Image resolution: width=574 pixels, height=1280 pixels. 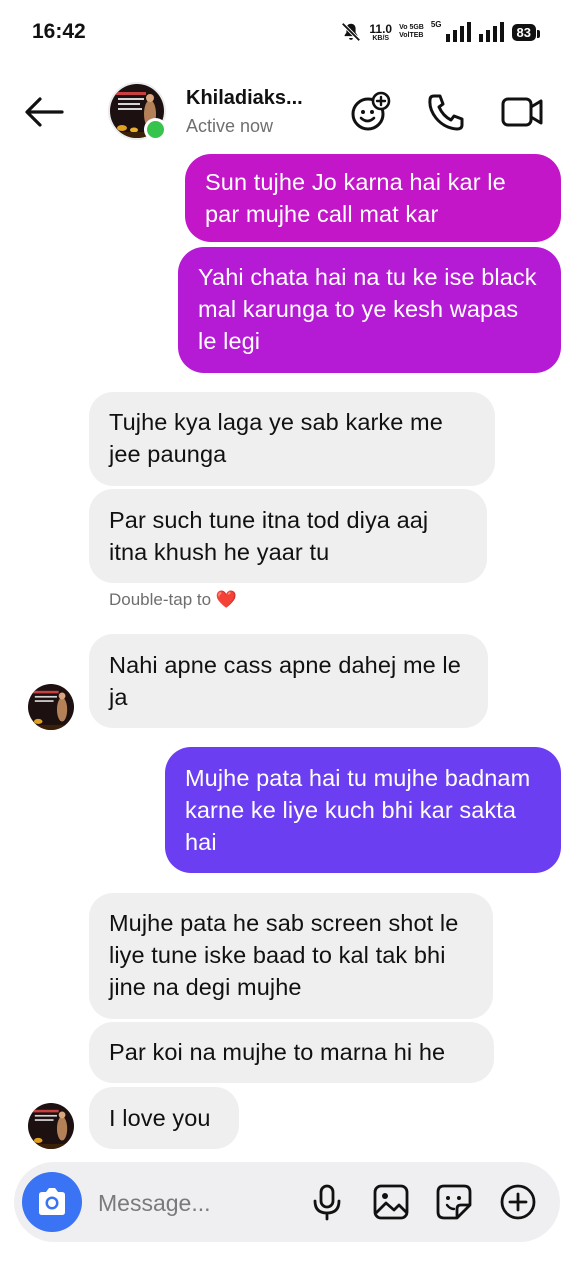 What do you see at coordinates (287, 112) in the screenshot?
I see `chat-header: Khiladiaks... Active now` at bounding box center [287, 112].